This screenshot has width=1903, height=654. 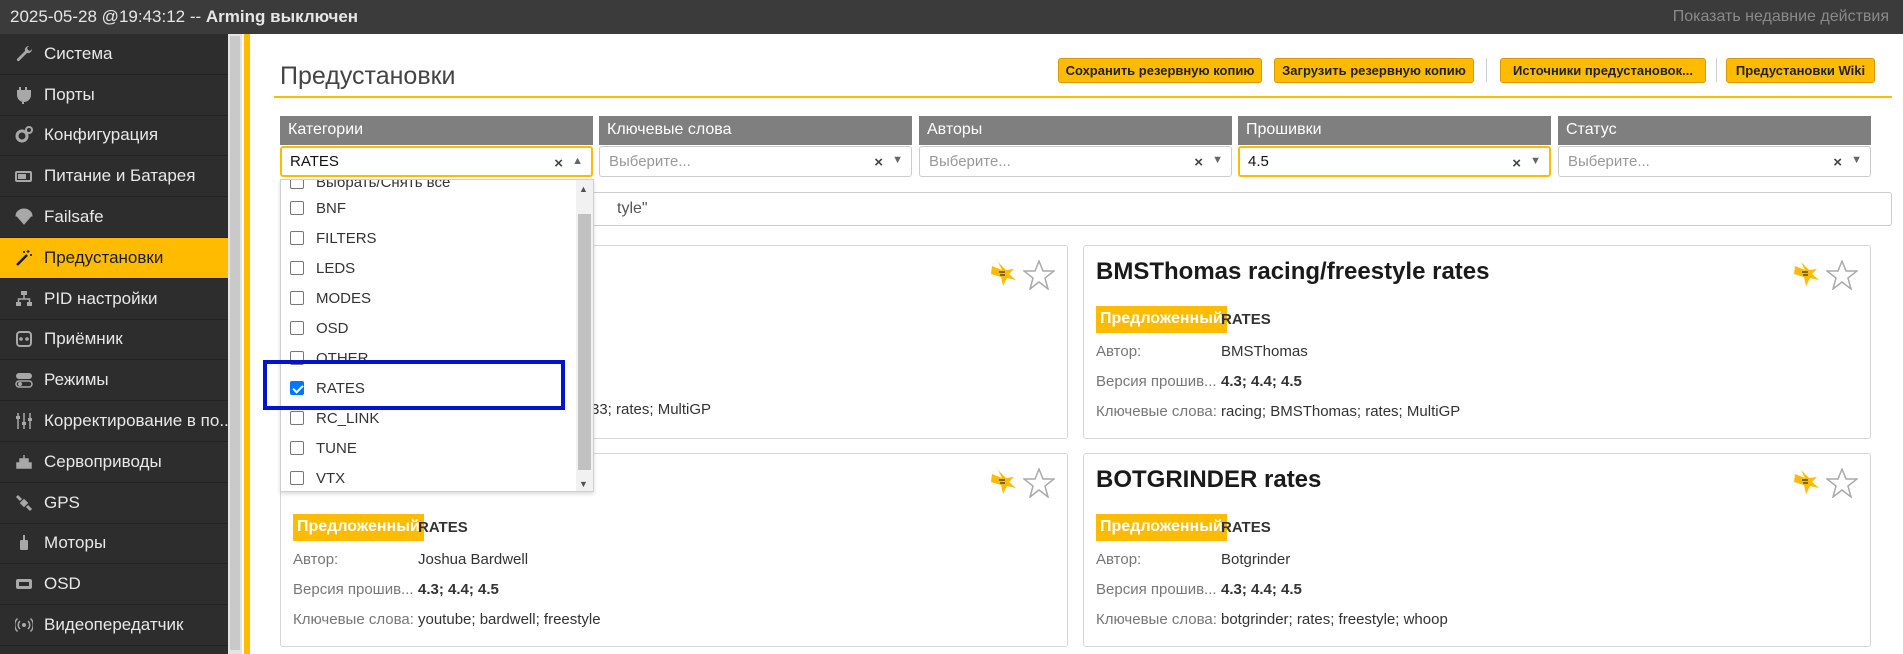 I want to click on sidebar-item-osd: OSD, so click(x=114, y=585).